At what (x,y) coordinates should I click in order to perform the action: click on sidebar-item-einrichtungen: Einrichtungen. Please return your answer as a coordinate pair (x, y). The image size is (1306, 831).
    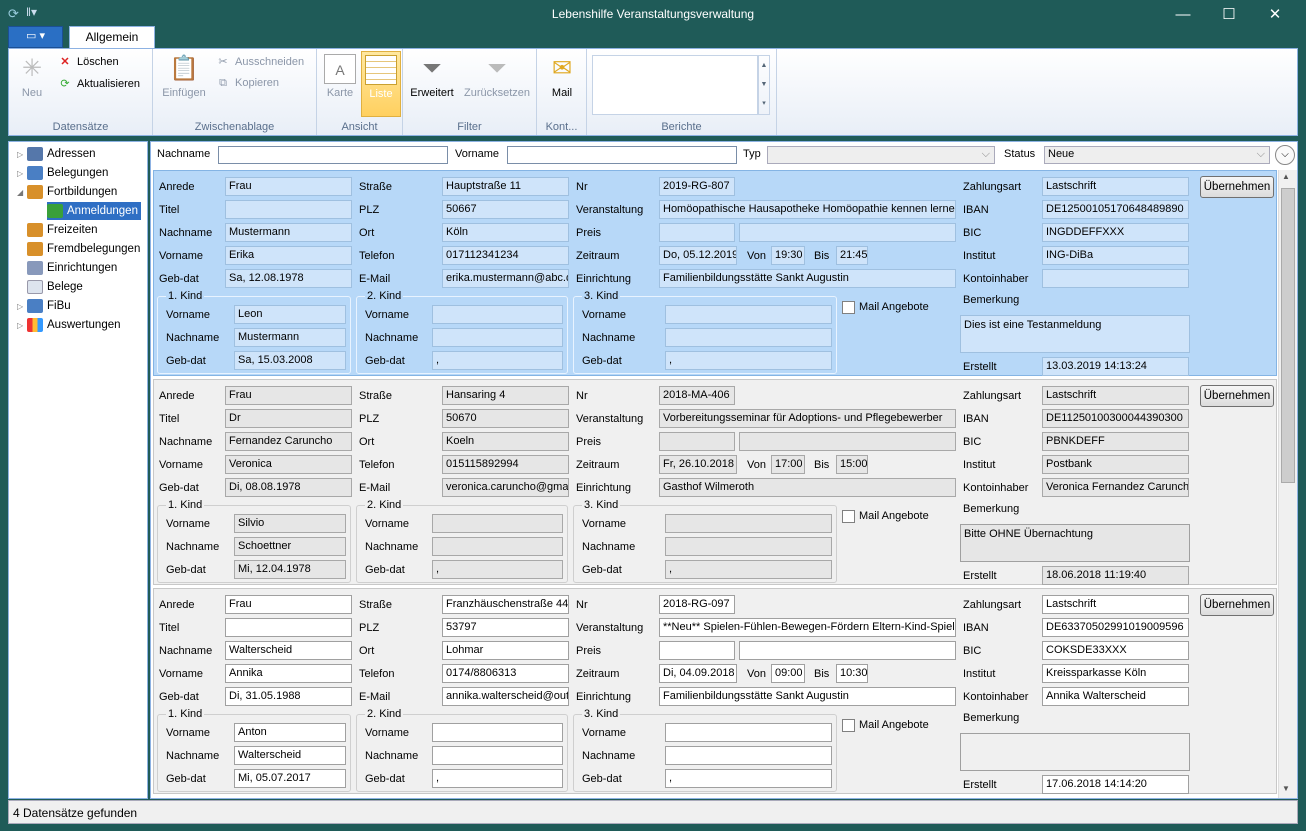
    Looking at the image, I should click on (72, 268).